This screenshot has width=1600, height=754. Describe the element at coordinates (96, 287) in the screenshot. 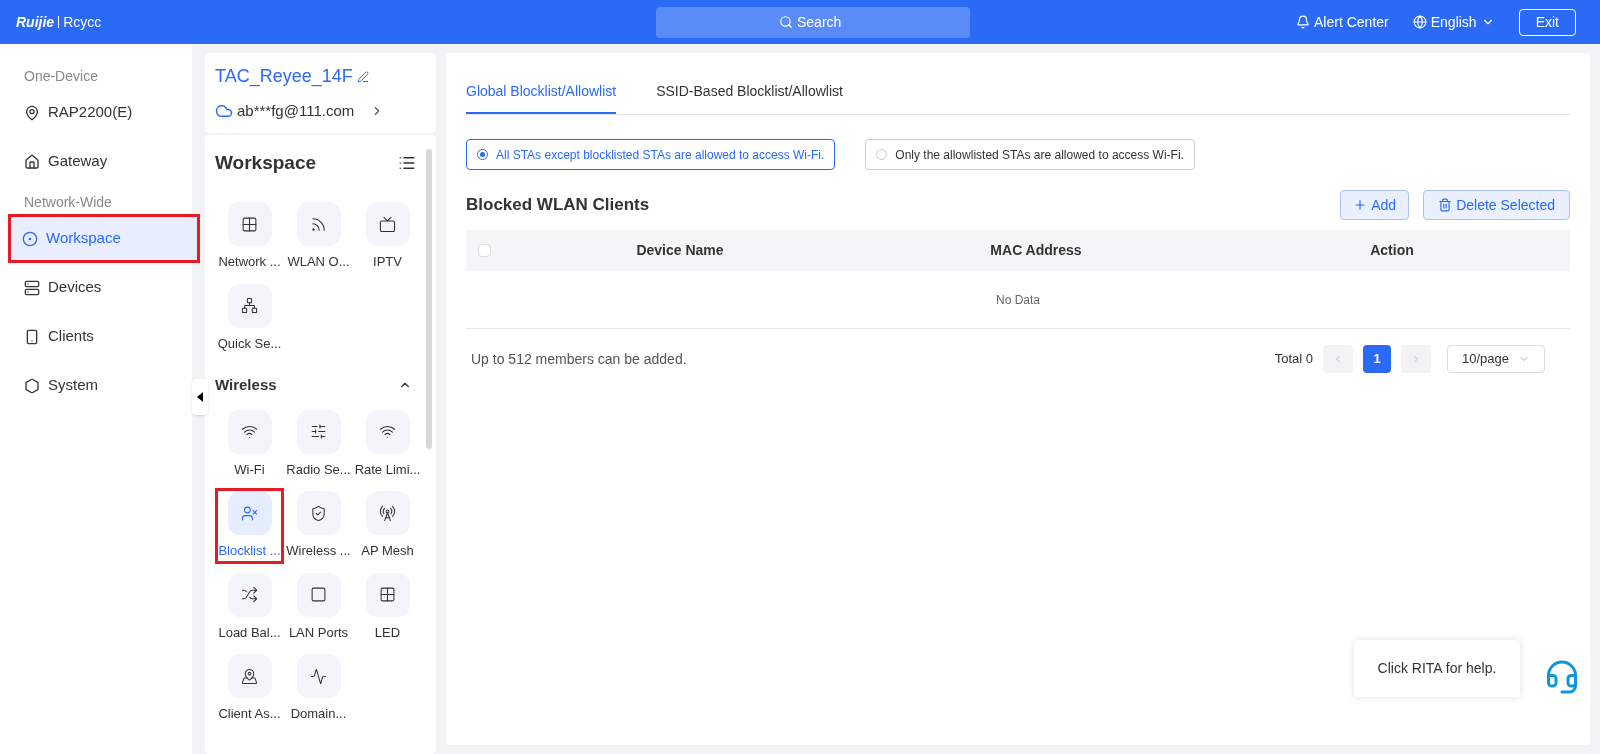

I see `nav-item: Devices` at that location.